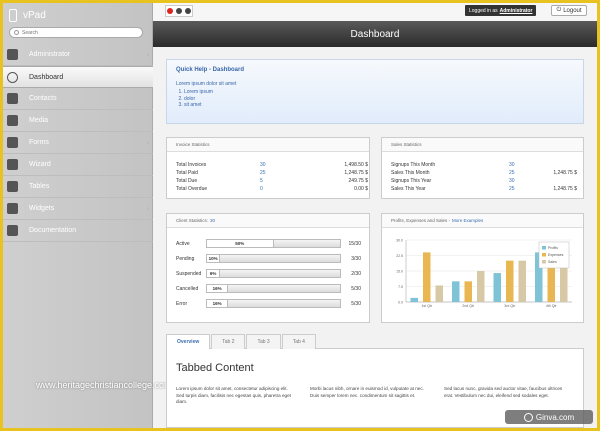 The height and width of the screenshot is (431, 600). I want to click on quick-help-list: Lorem ipsum dolor sit amet, so click(379, 99).